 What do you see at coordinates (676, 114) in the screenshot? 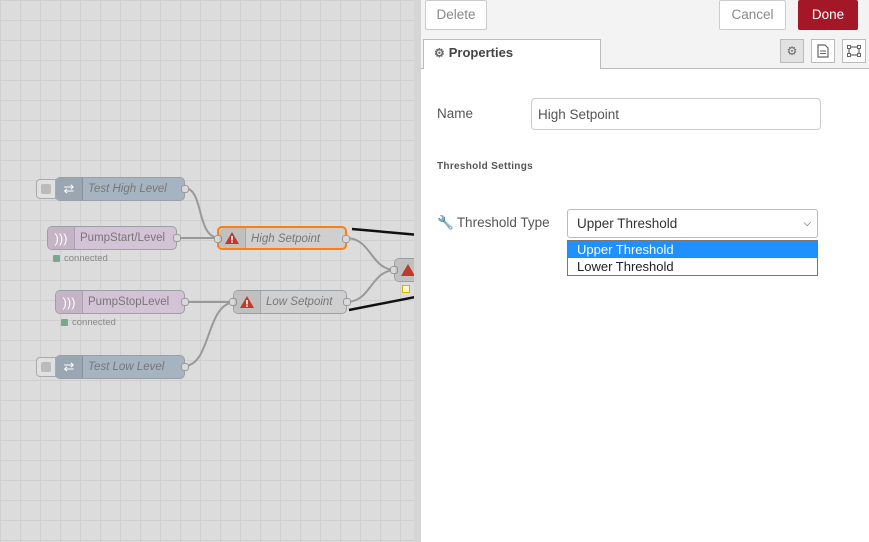
I see `name-input` at bounding box center [676, 114].